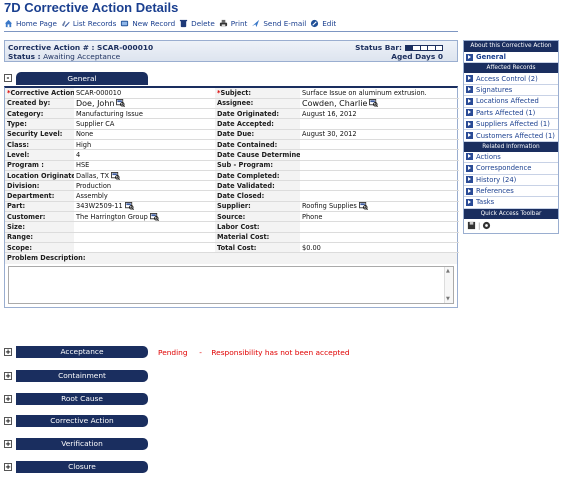 This screenshot has width=563, height=477. What do you see at coordinates (65, 23) in the screenshot?
I see `list-icon` at bounding box center [65, 23].